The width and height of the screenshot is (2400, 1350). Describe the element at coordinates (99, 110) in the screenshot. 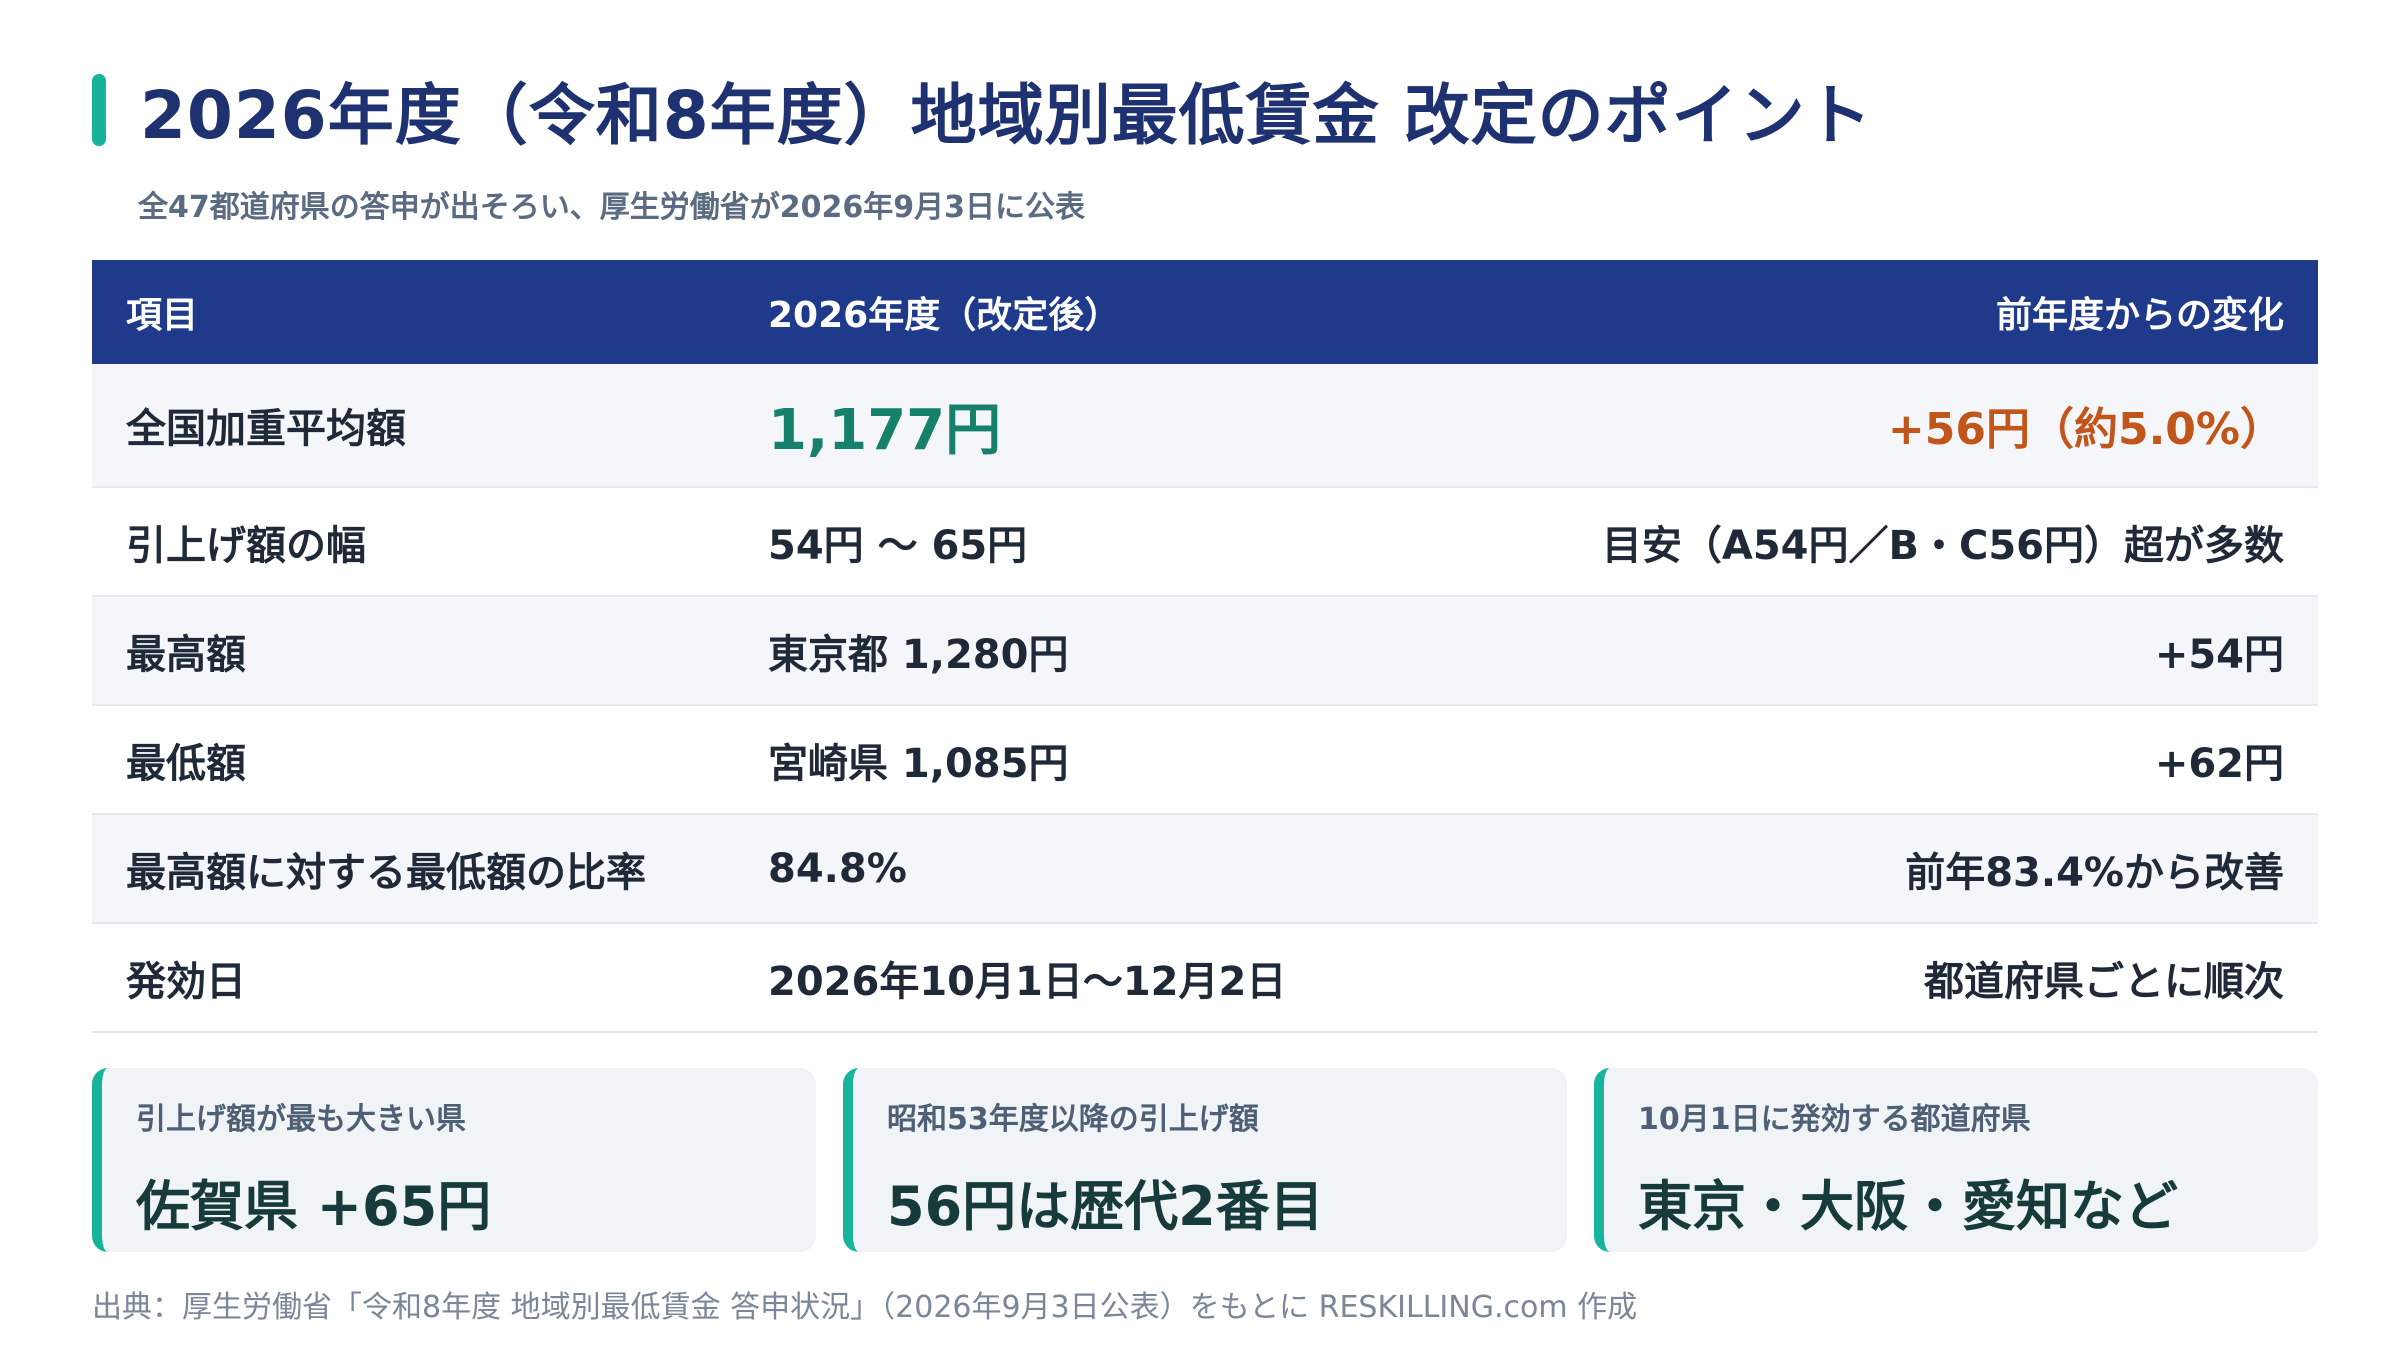

I see `title-accent-bar` at that location.